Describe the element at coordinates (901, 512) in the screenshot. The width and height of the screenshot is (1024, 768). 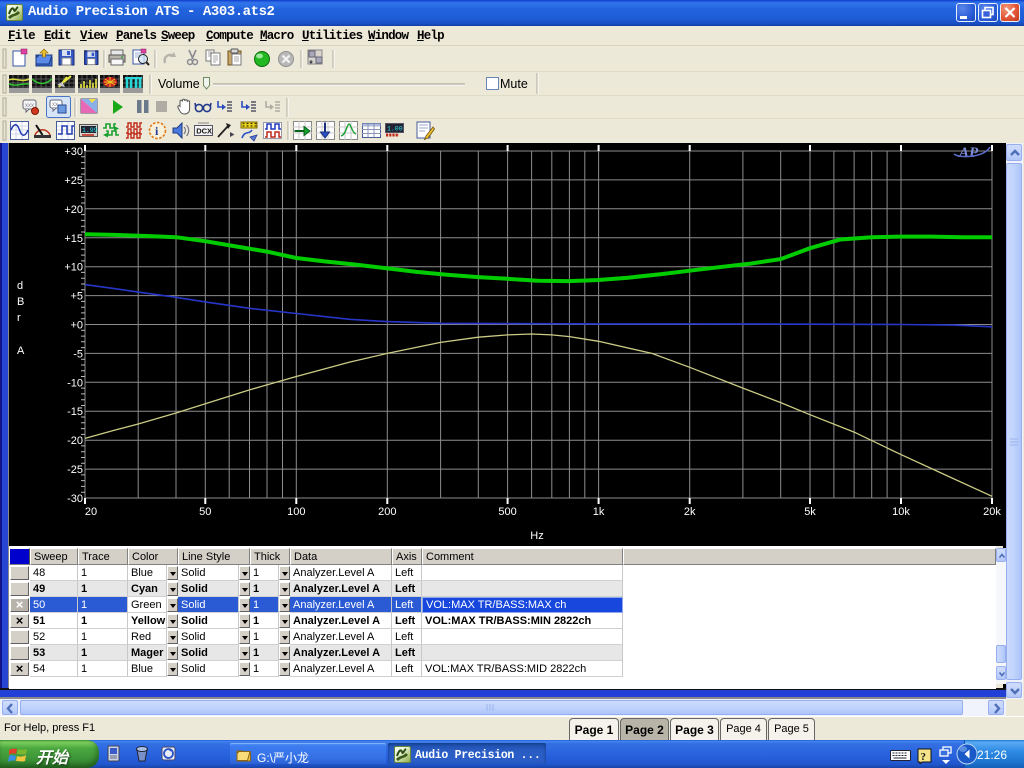
I see `svg-text: 10k` at that location.